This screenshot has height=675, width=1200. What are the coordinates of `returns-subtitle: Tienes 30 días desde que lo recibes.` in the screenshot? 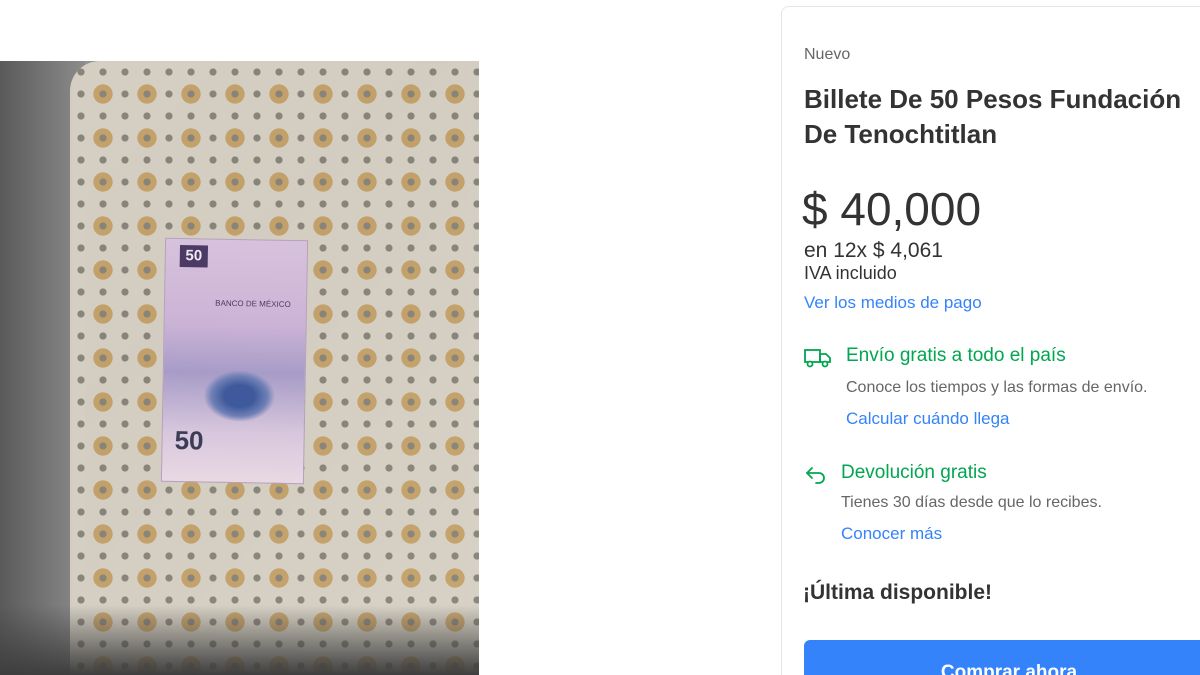 It's located at (971, 502).